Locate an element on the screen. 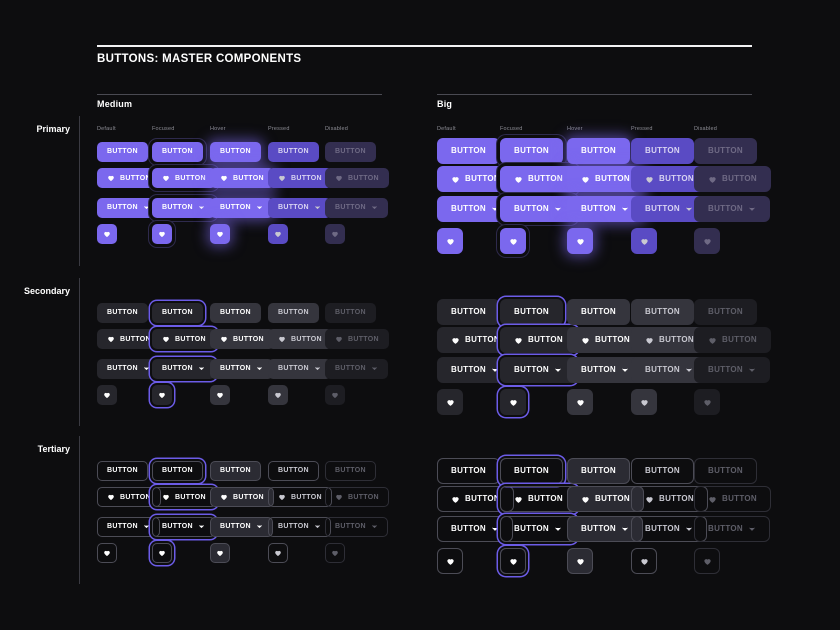  button-medium-secondary-pressed-text-chevron: BUTTON is located at coordinates (299, 368).